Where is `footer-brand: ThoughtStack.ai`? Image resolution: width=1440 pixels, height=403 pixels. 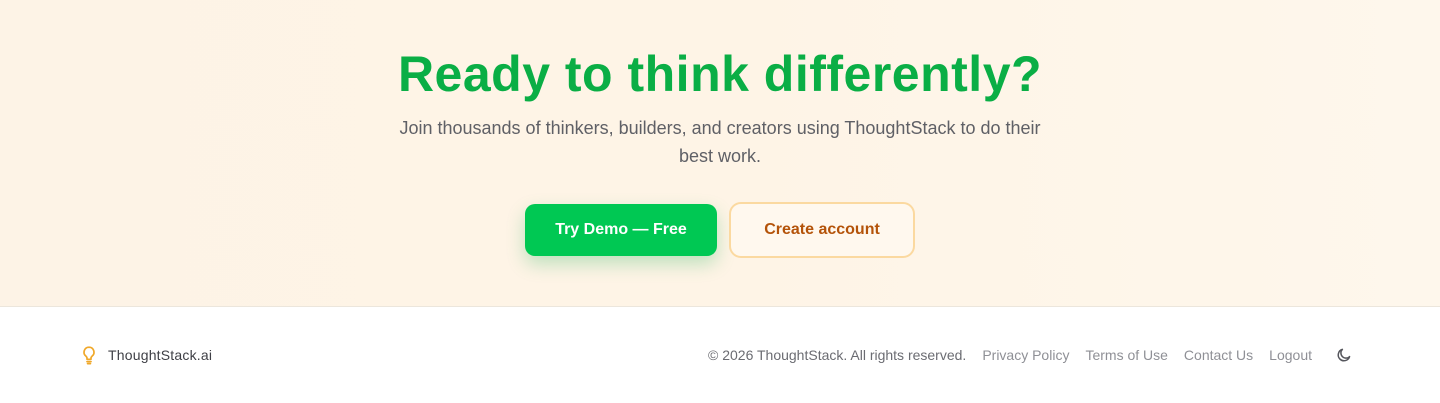 footer-brand: ThoughtStack.ai is located at coordinates (146, 355).